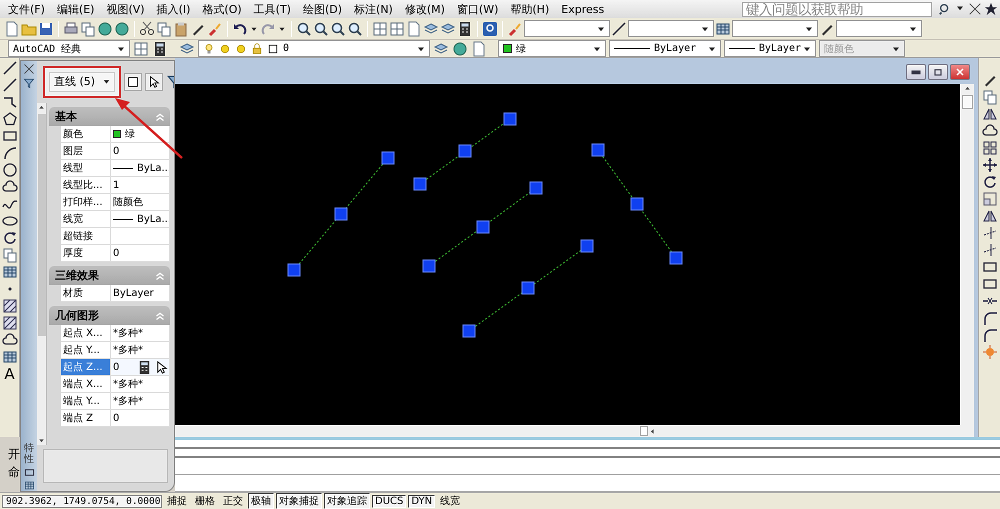  Describe the element at coordinates (46, 28) in the screenshot. I see `save-icon` at that location.